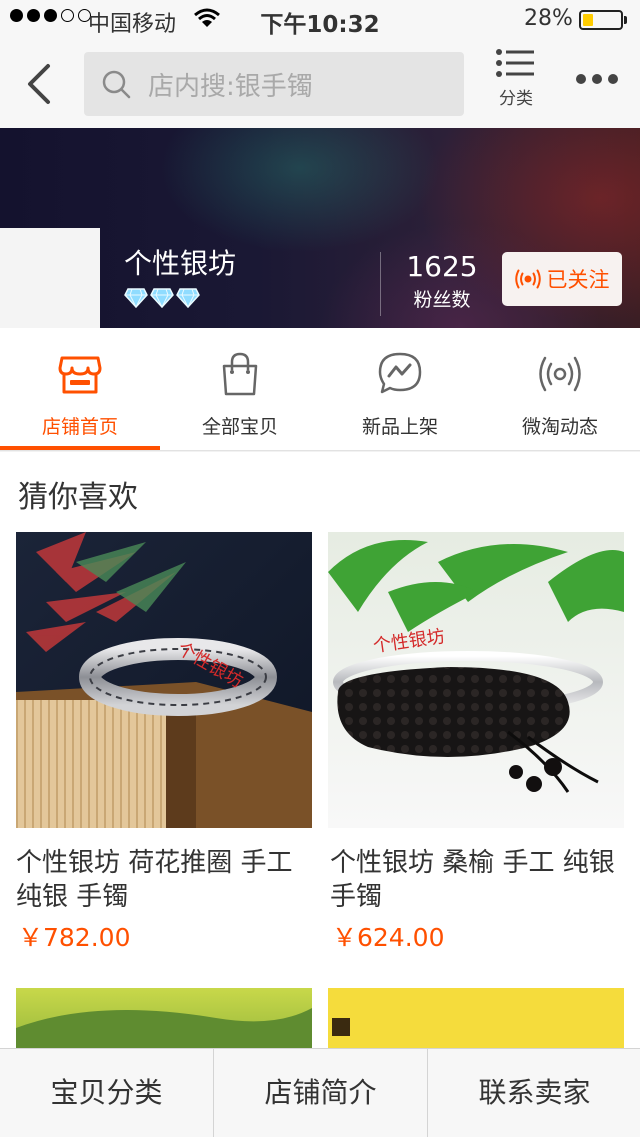 Image resolution: width=640 pixels, height=1137 pixels. I want to click on shop-level-diamonds, so click(162, 298).